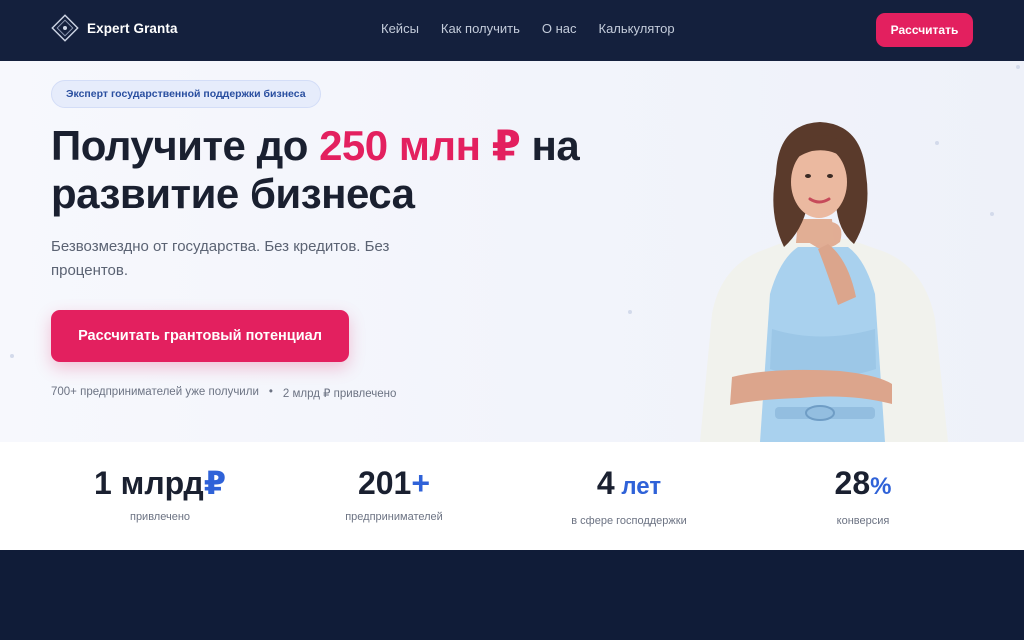 The width and height of the screenshot is (1024, 640). Describe the element at coordinates (384, 483) in the screenshot. I see `stat-number: 201` at that location.